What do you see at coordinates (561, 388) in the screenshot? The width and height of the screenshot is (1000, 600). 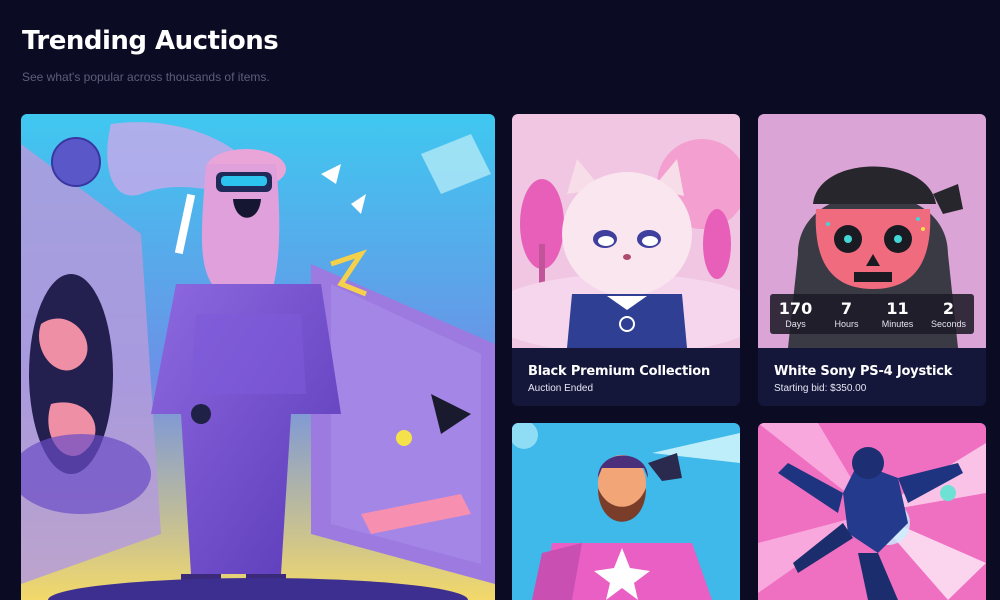 I see `auction-status: Auction Ended` at bounding box center [561, 388].